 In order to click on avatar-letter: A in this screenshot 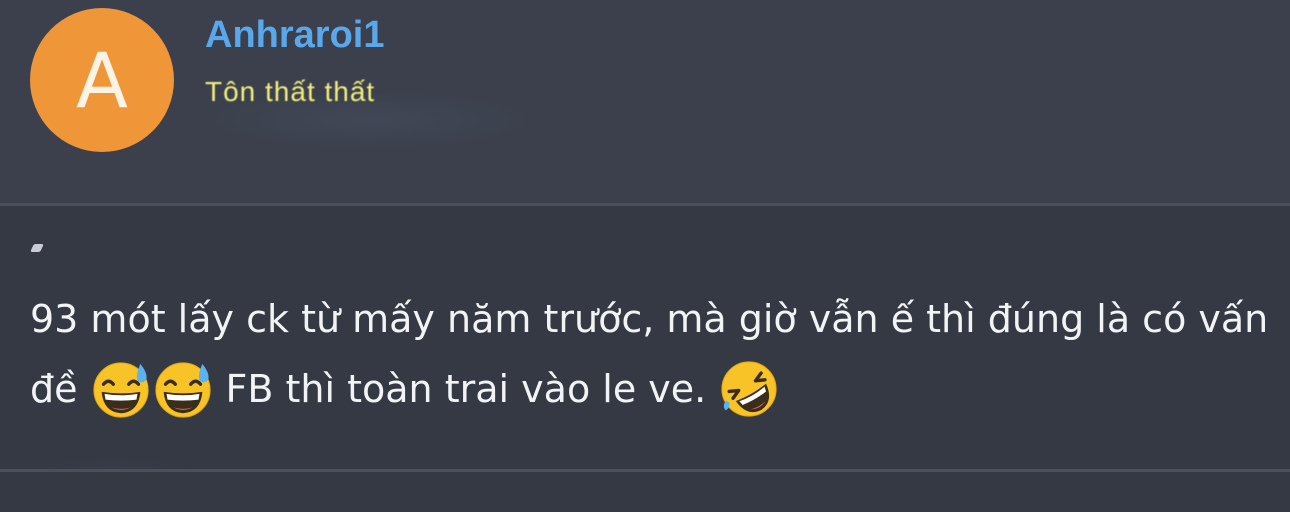, I will do `click(102, 80)`.